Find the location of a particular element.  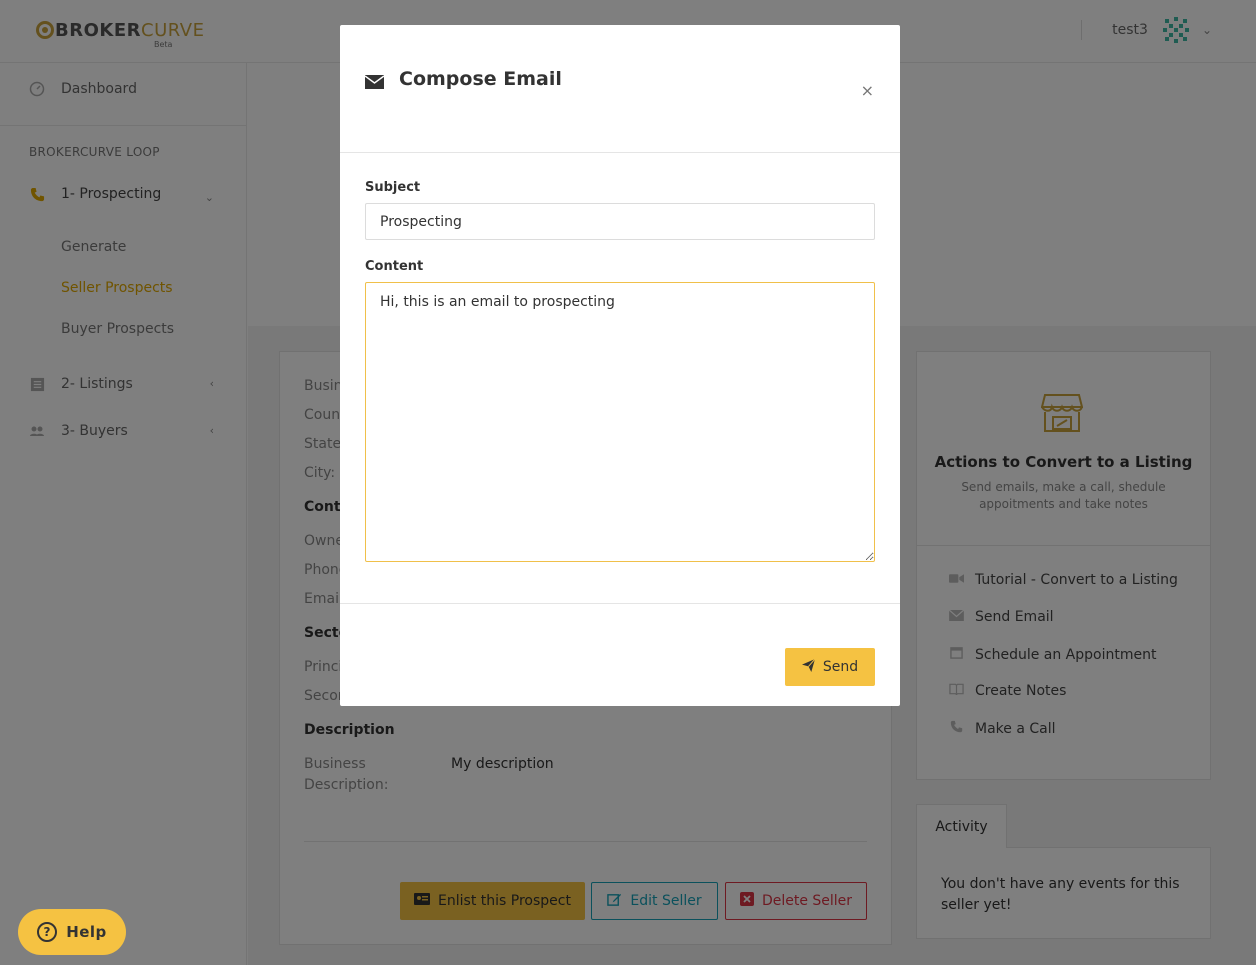

subject-input is located at coordinates (620, 221).